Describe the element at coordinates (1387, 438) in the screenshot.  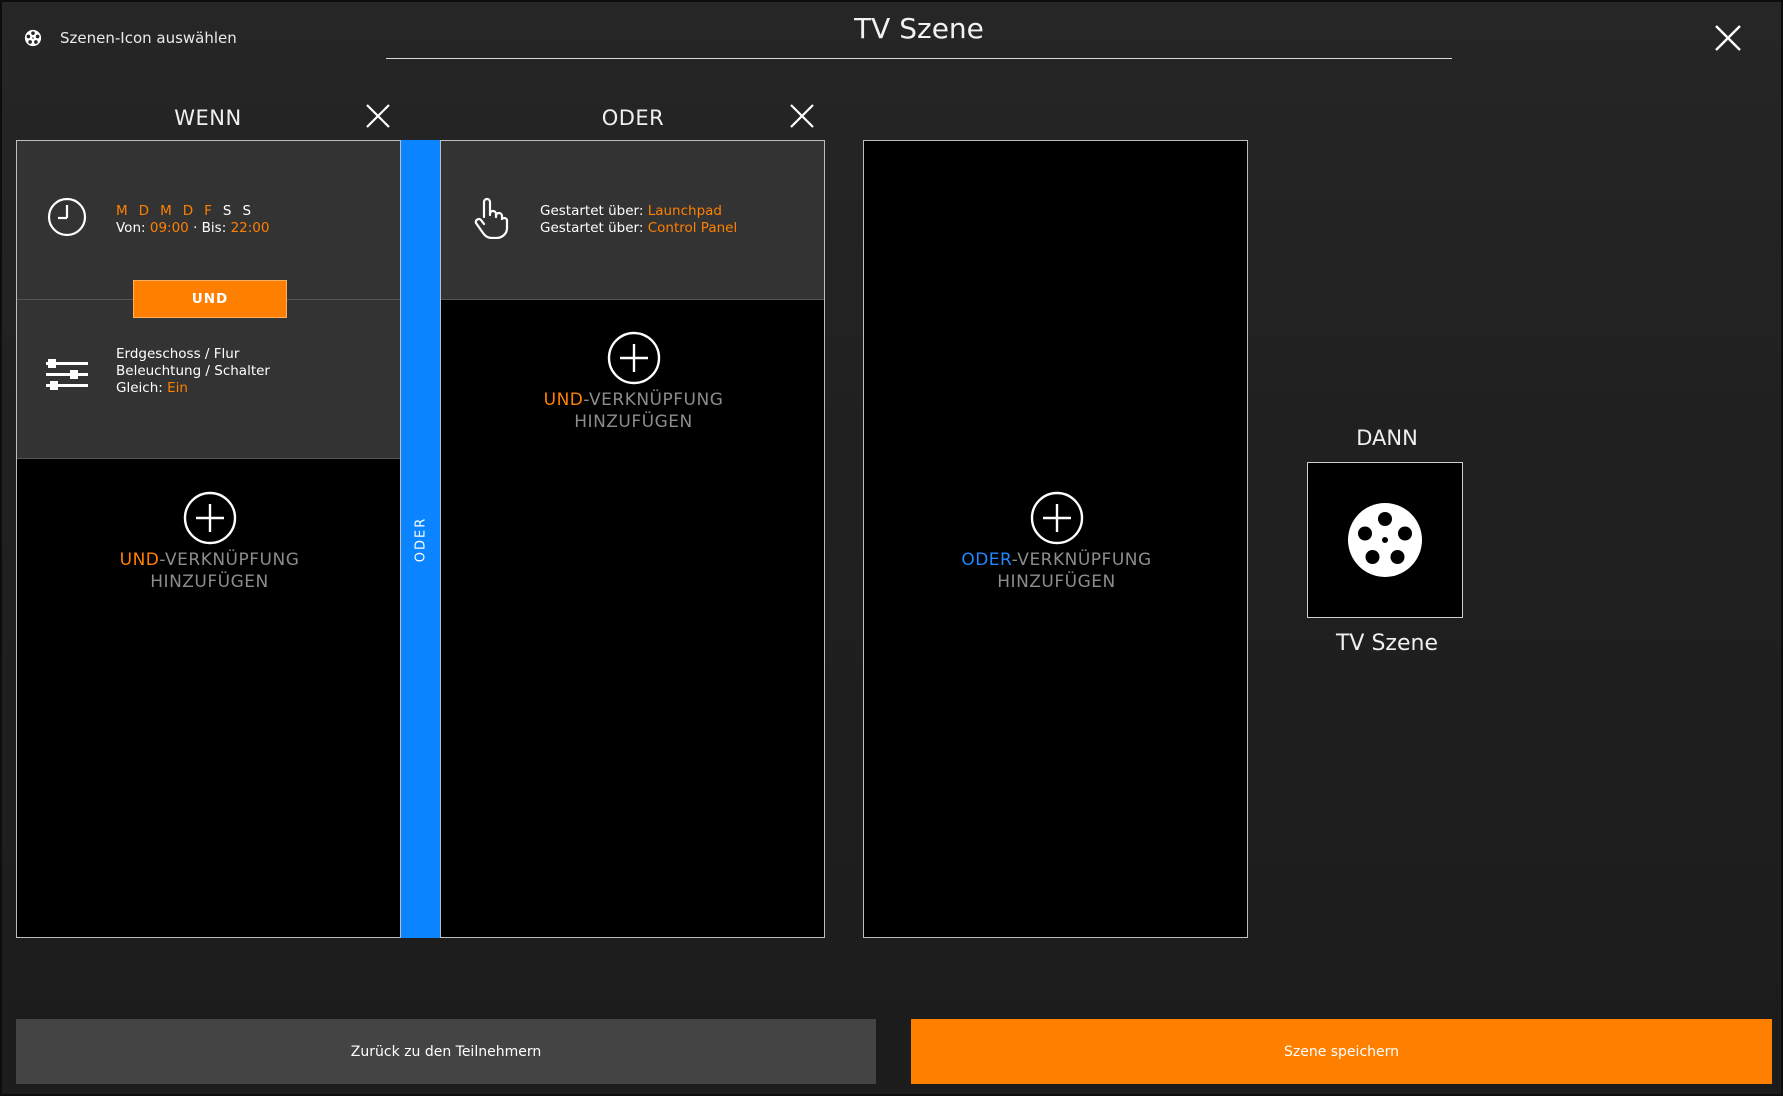
I see `dann-heading: DANN` at that location.